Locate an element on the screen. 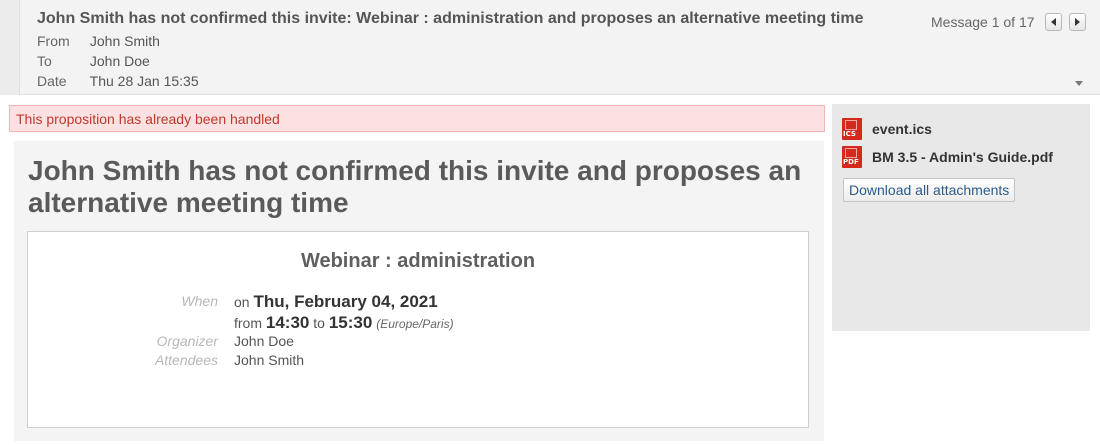 The height and width of the screenshot is (445, 1100). chevron-down-icon is located at coordinates (1079, 83).